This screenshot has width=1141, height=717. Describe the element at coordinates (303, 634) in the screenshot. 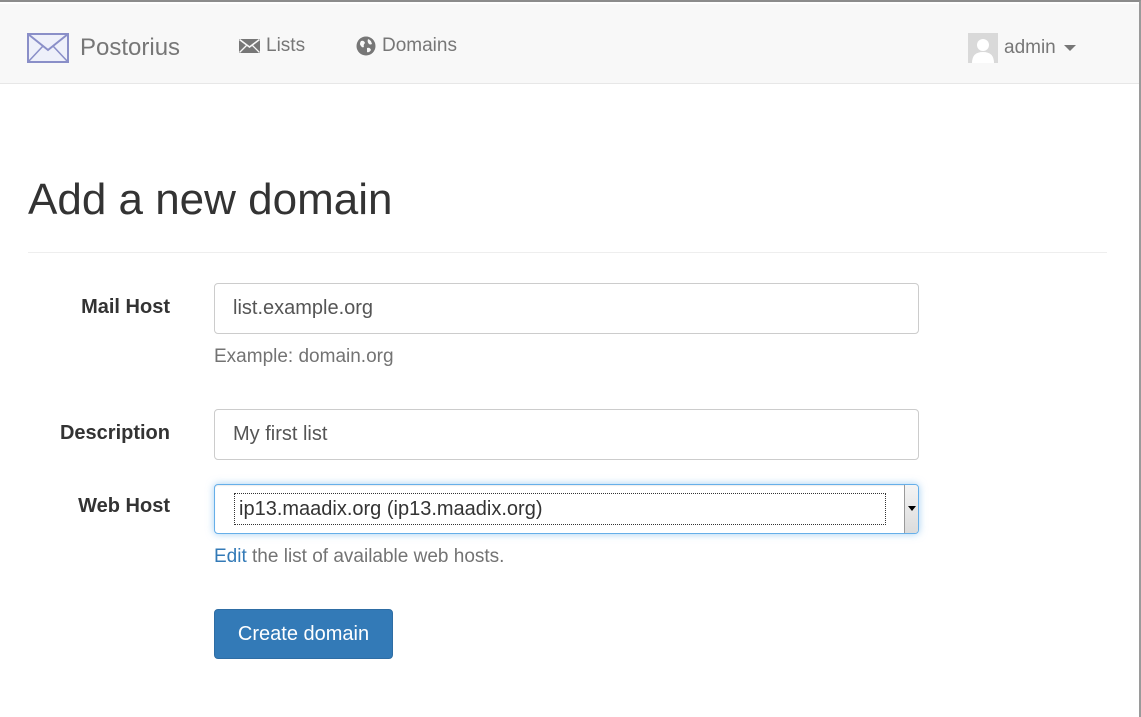

I see `create-domain-button: Create domain` at that location.